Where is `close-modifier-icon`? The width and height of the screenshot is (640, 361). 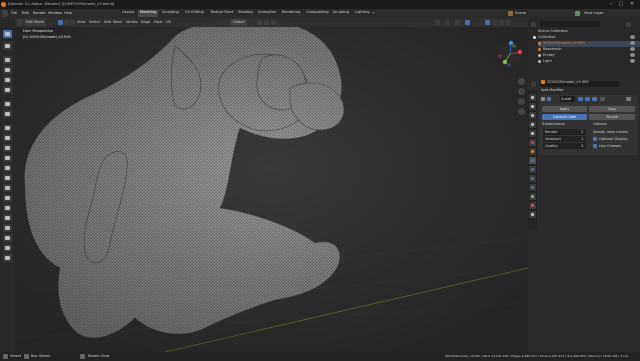 close-modifier-icon is located at coordinates (628, 99).